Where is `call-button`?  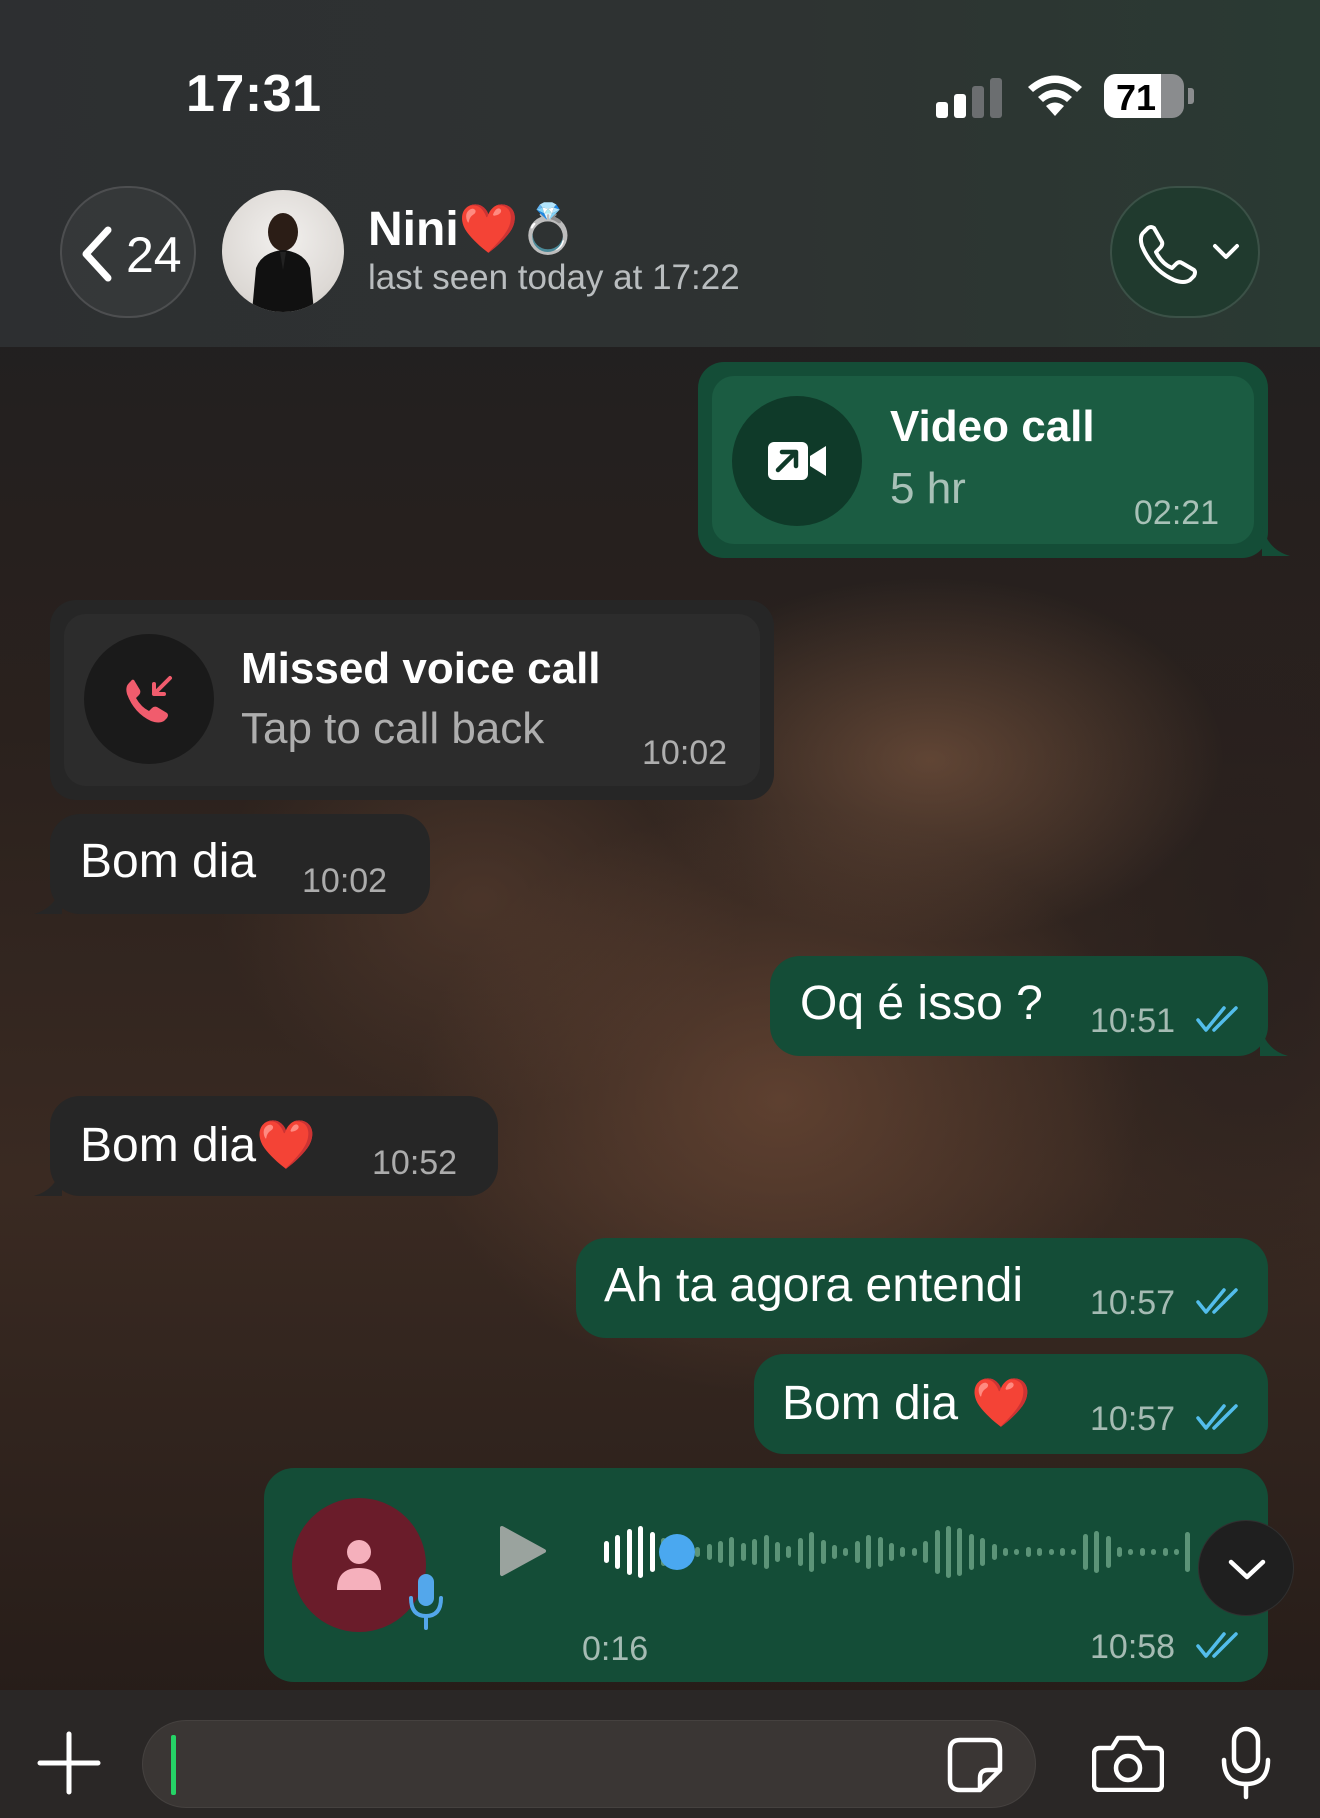
call-button is located at coordinates (1185, 252).